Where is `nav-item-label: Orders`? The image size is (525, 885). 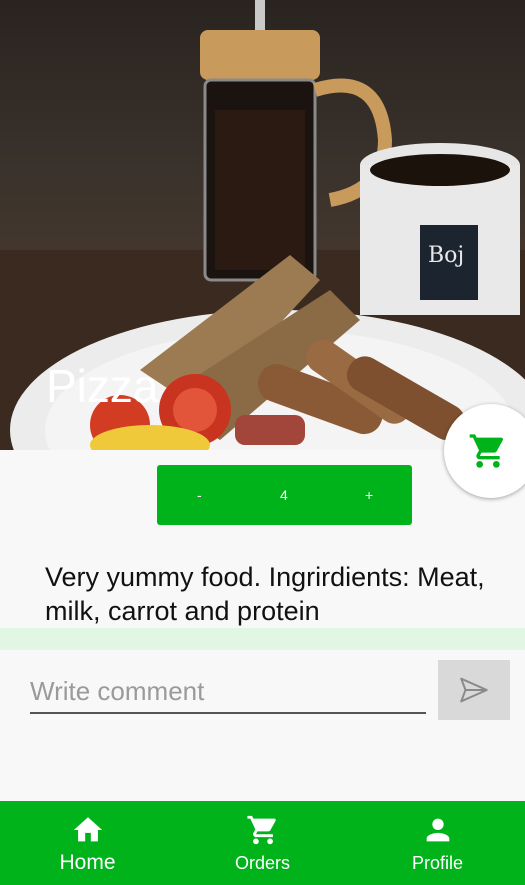
nav-item-label: Orders is located at coordinates (262, 863).